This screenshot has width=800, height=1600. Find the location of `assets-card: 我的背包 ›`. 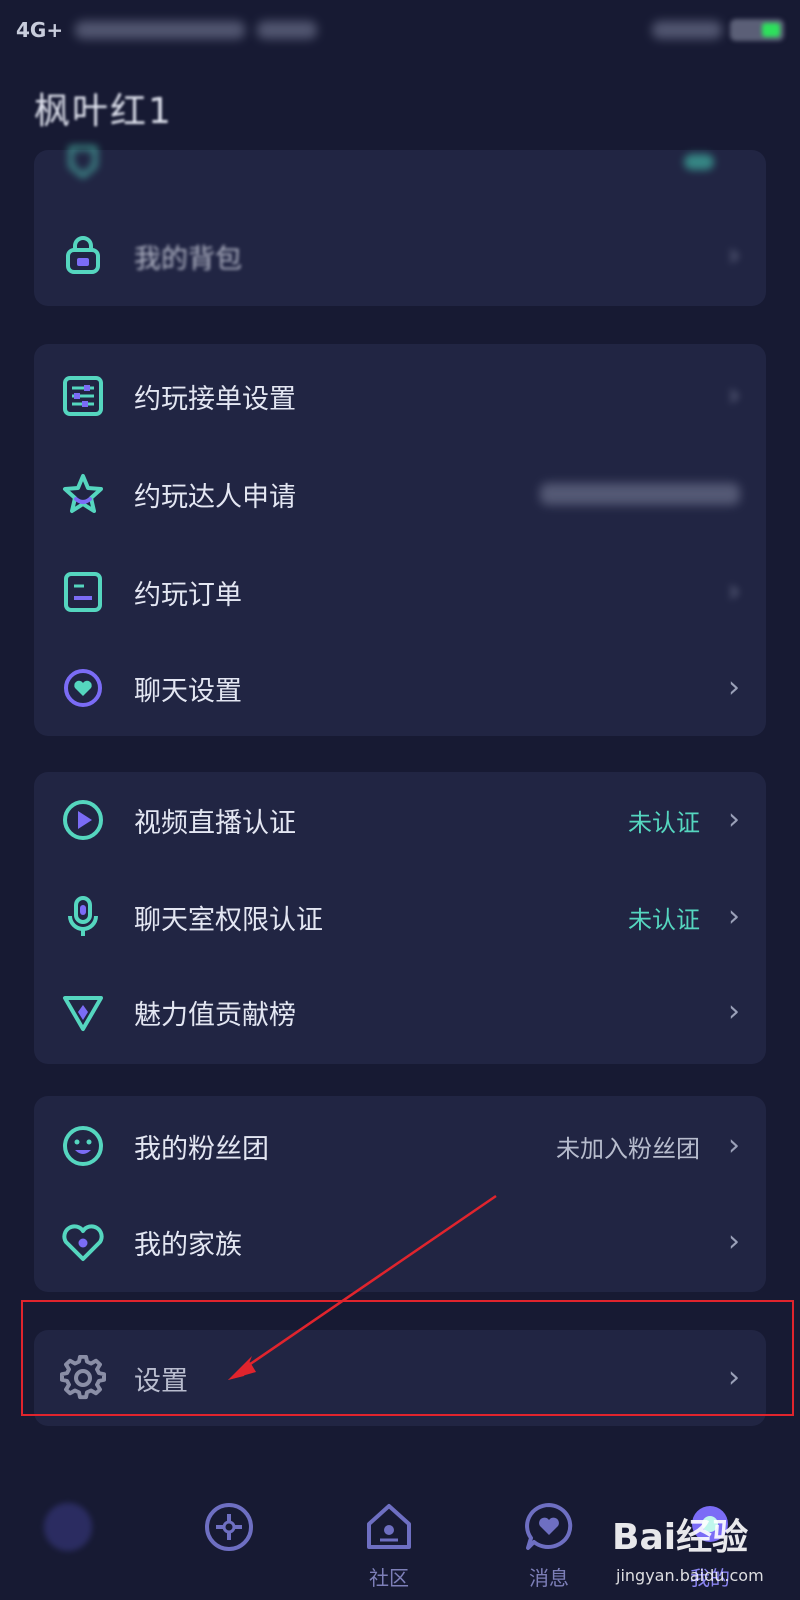

assets-card: 我的背包 › is located at coordinates (400, 226).